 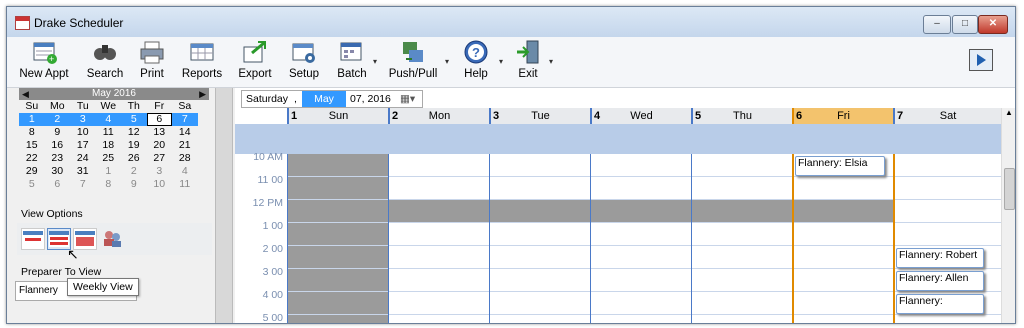 I want to click on daily-view-icon, so click(x=33, y=239).